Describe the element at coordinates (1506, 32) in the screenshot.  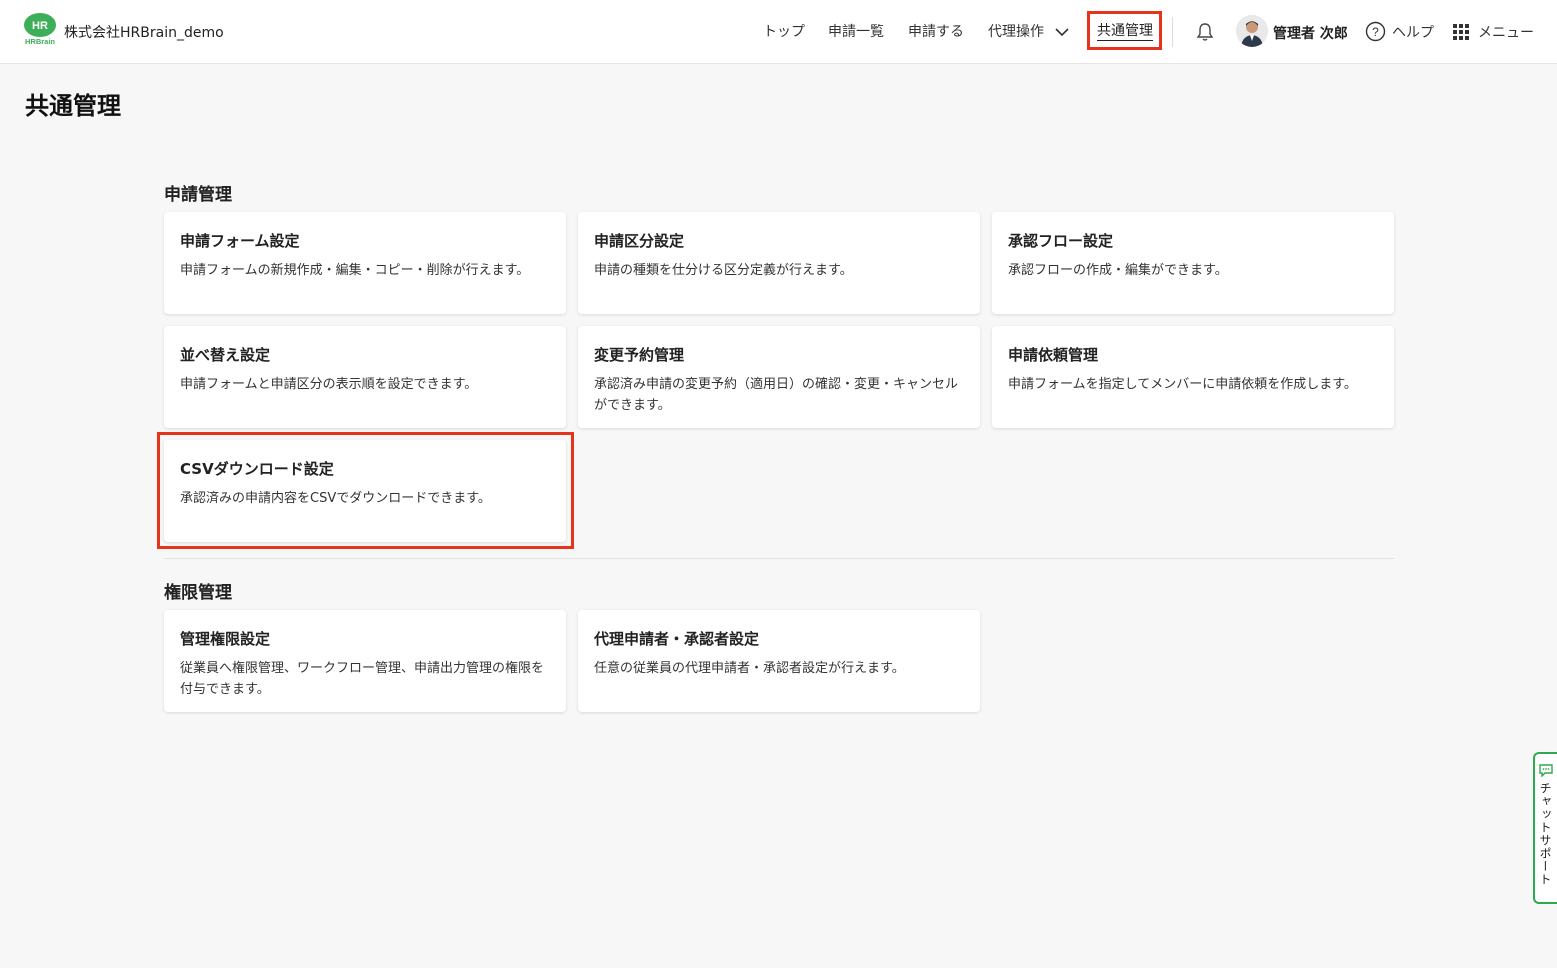
I see `menu-link: メニュー` at that location.